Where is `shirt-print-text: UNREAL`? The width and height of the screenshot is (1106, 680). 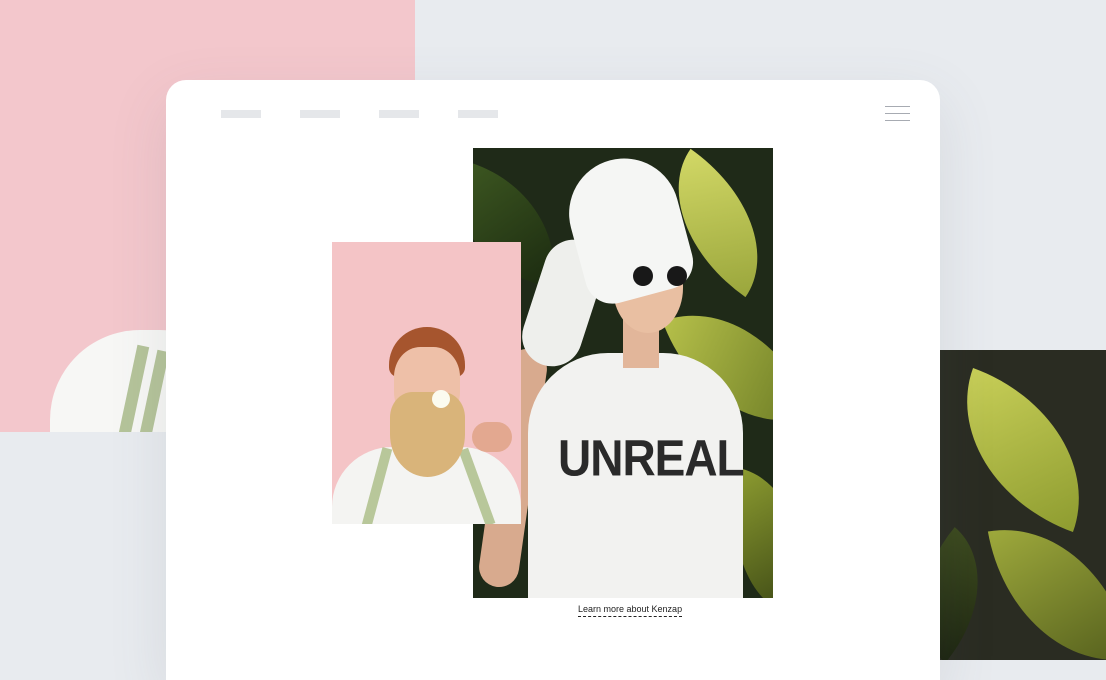
shirt-print-text: UNREAL is located at coordinates (651, 458).